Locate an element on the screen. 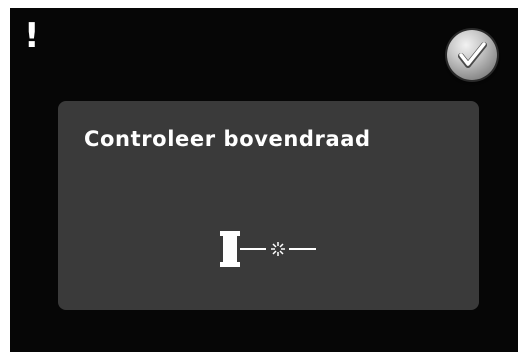 The image size is (528, 352). checkmark-icon is located at coordinates (472, 55).